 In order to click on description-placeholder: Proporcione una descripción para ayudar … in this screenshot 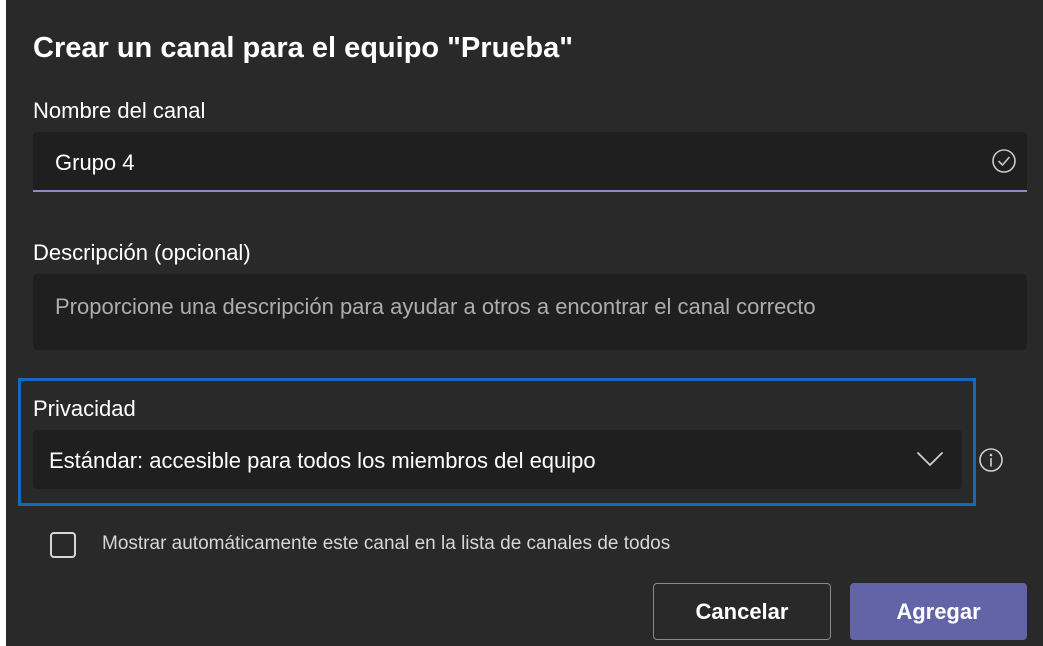, I will do `click(435, 306)`.